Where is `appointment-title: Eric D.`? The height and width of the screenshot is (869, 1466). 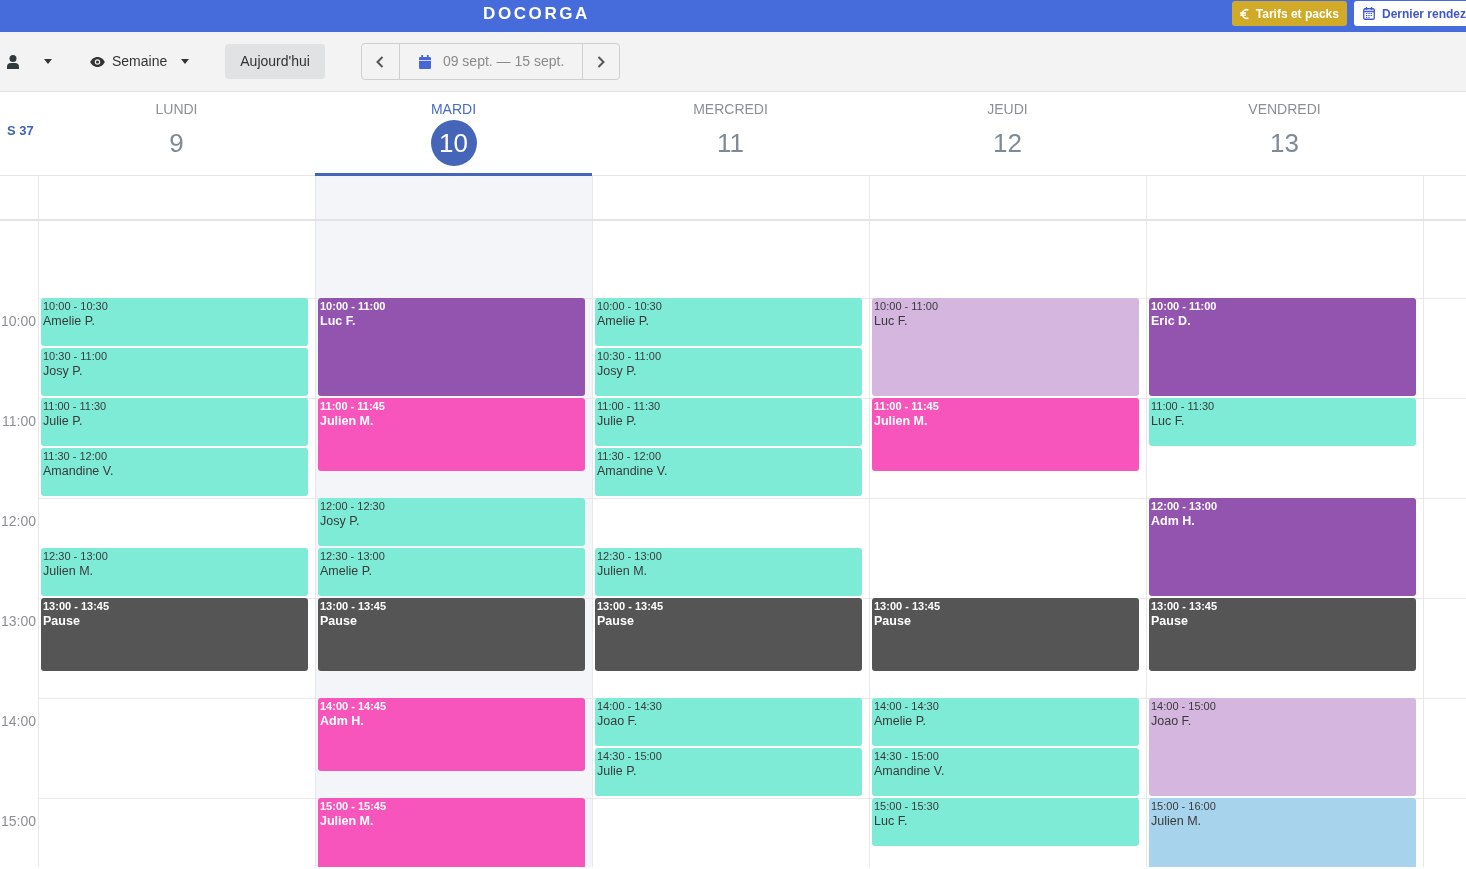
appointment-title: Eric D. is located at coordinates (1171, 321).